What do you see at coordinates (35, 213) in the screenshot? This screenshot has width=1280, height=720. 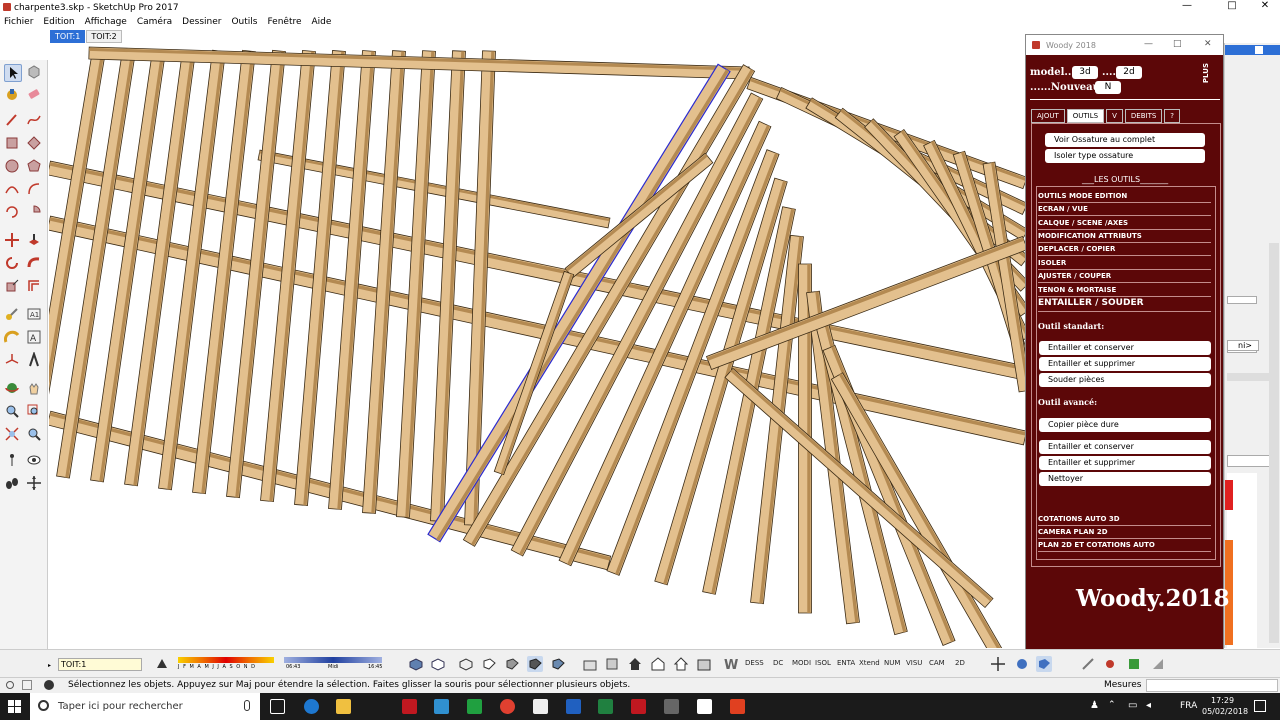 I see `pie-icon` at bounding box center [35, 213].